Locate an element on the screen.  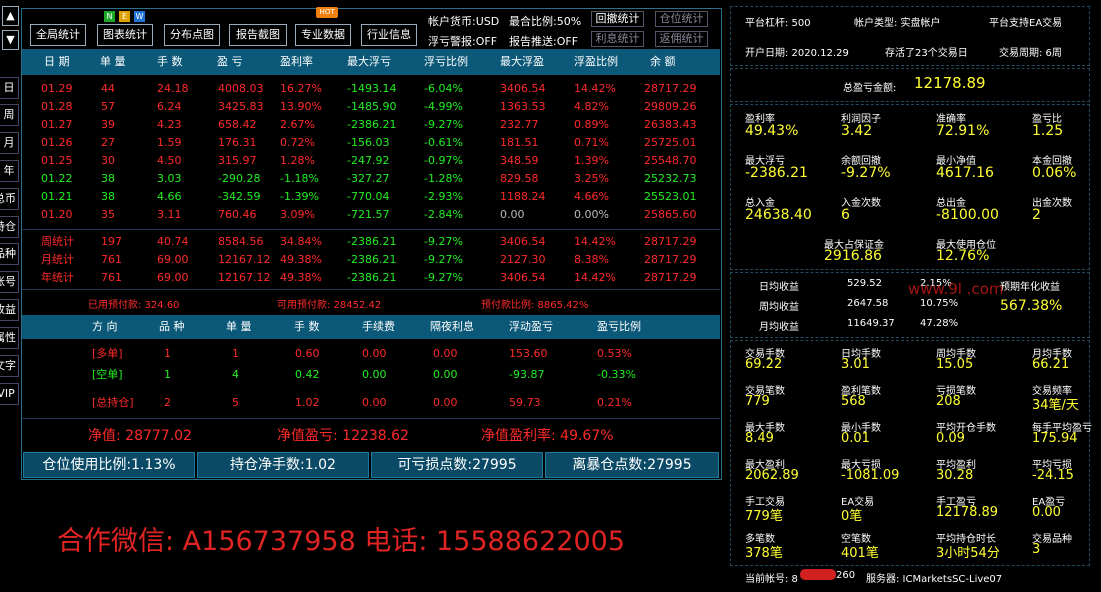
tab-account: 账号 is located at coordinates (9, 282).